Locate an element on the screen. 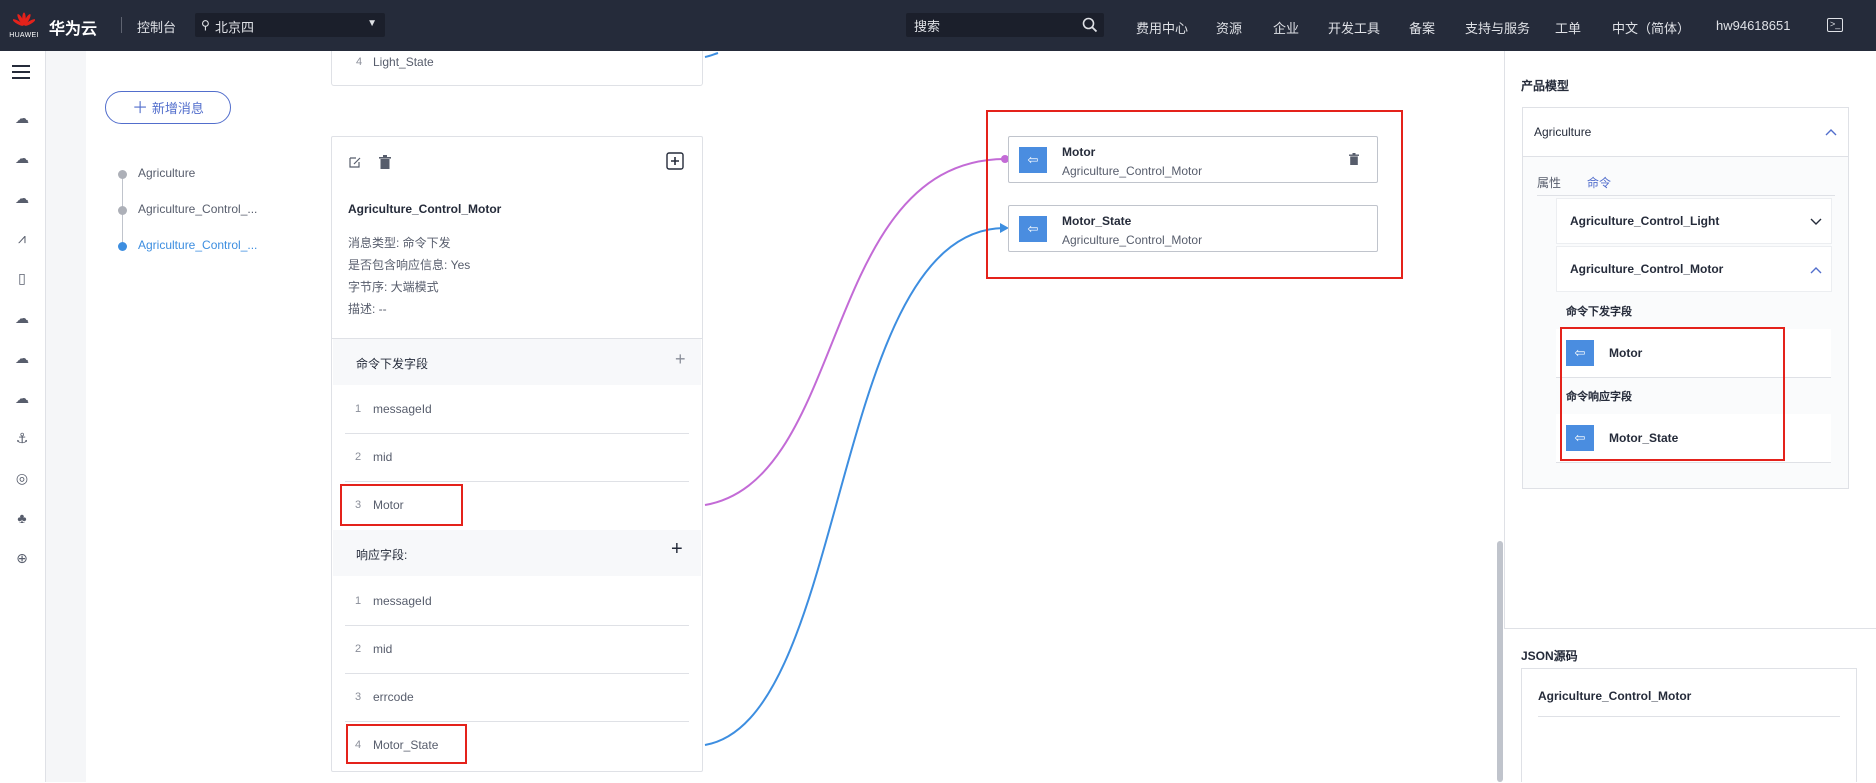 The height and width of the screenshot is (783, 1876). nav-language: 中文（简体） is located at coordinates (1651, 27).